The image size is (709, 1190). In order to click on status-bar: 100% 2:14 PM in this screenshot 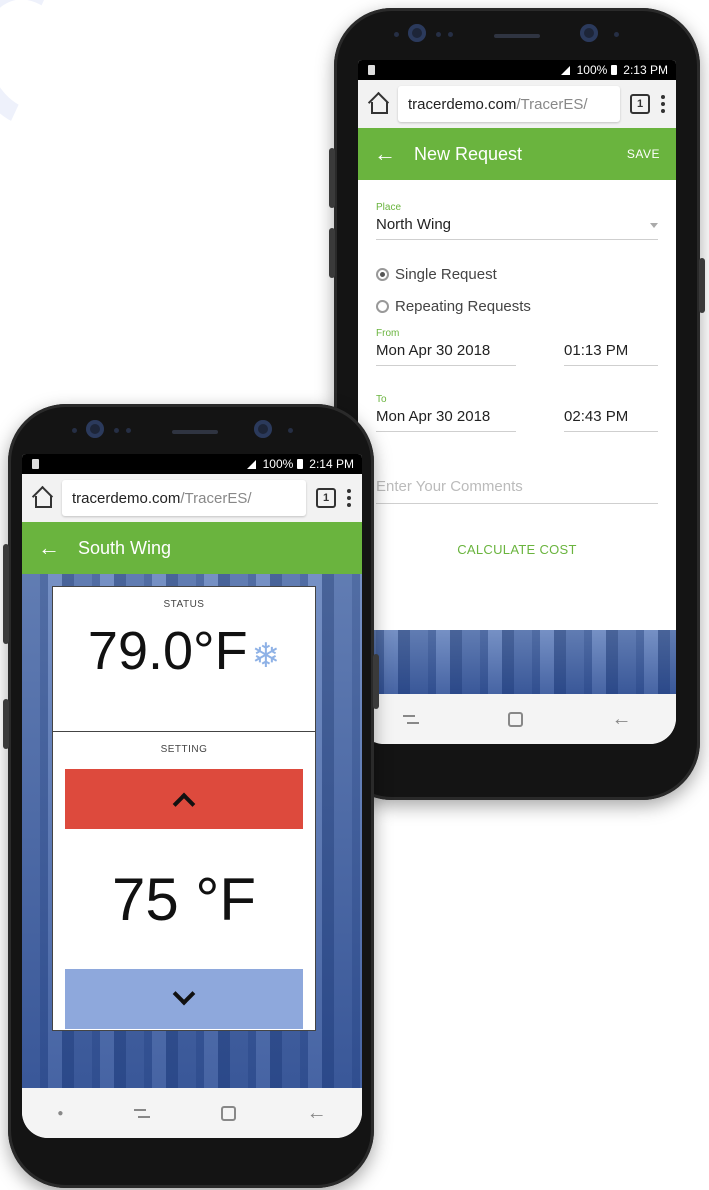, I will do `click(192, 464)`.